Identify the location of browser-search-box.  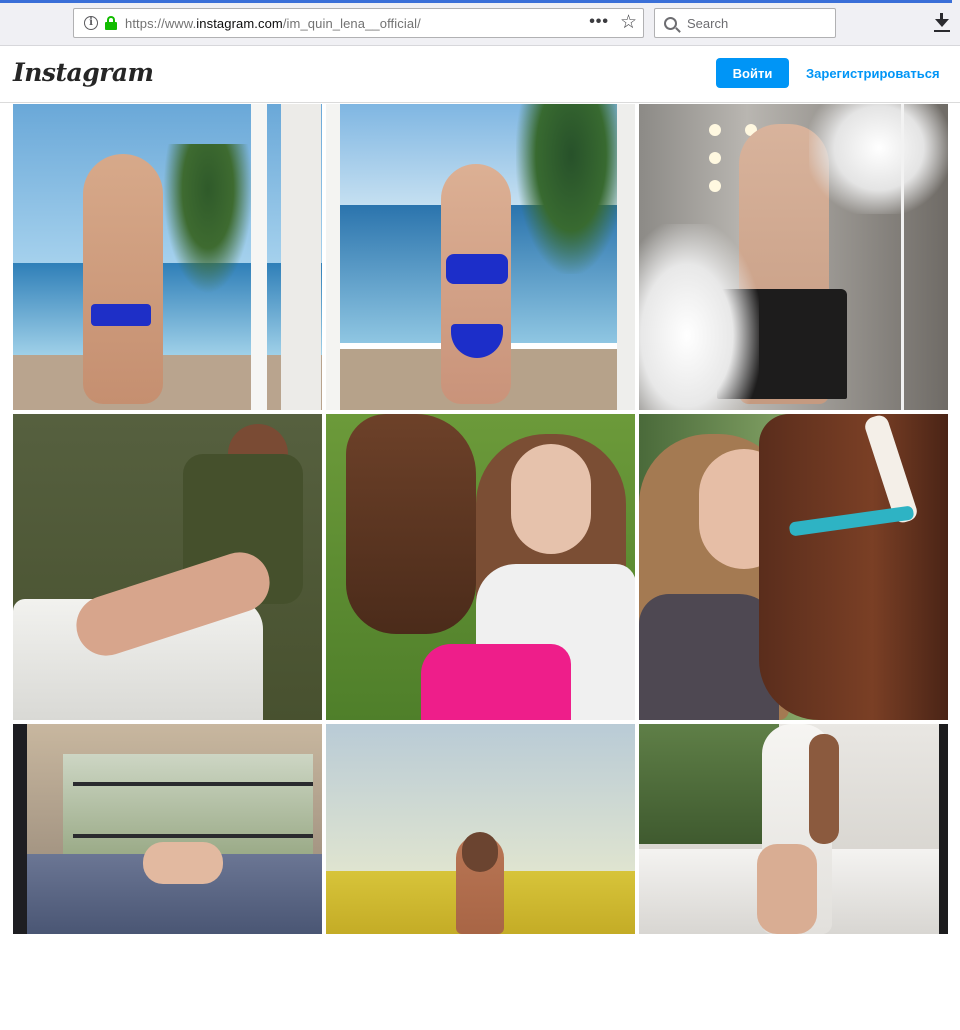
(745, 23).